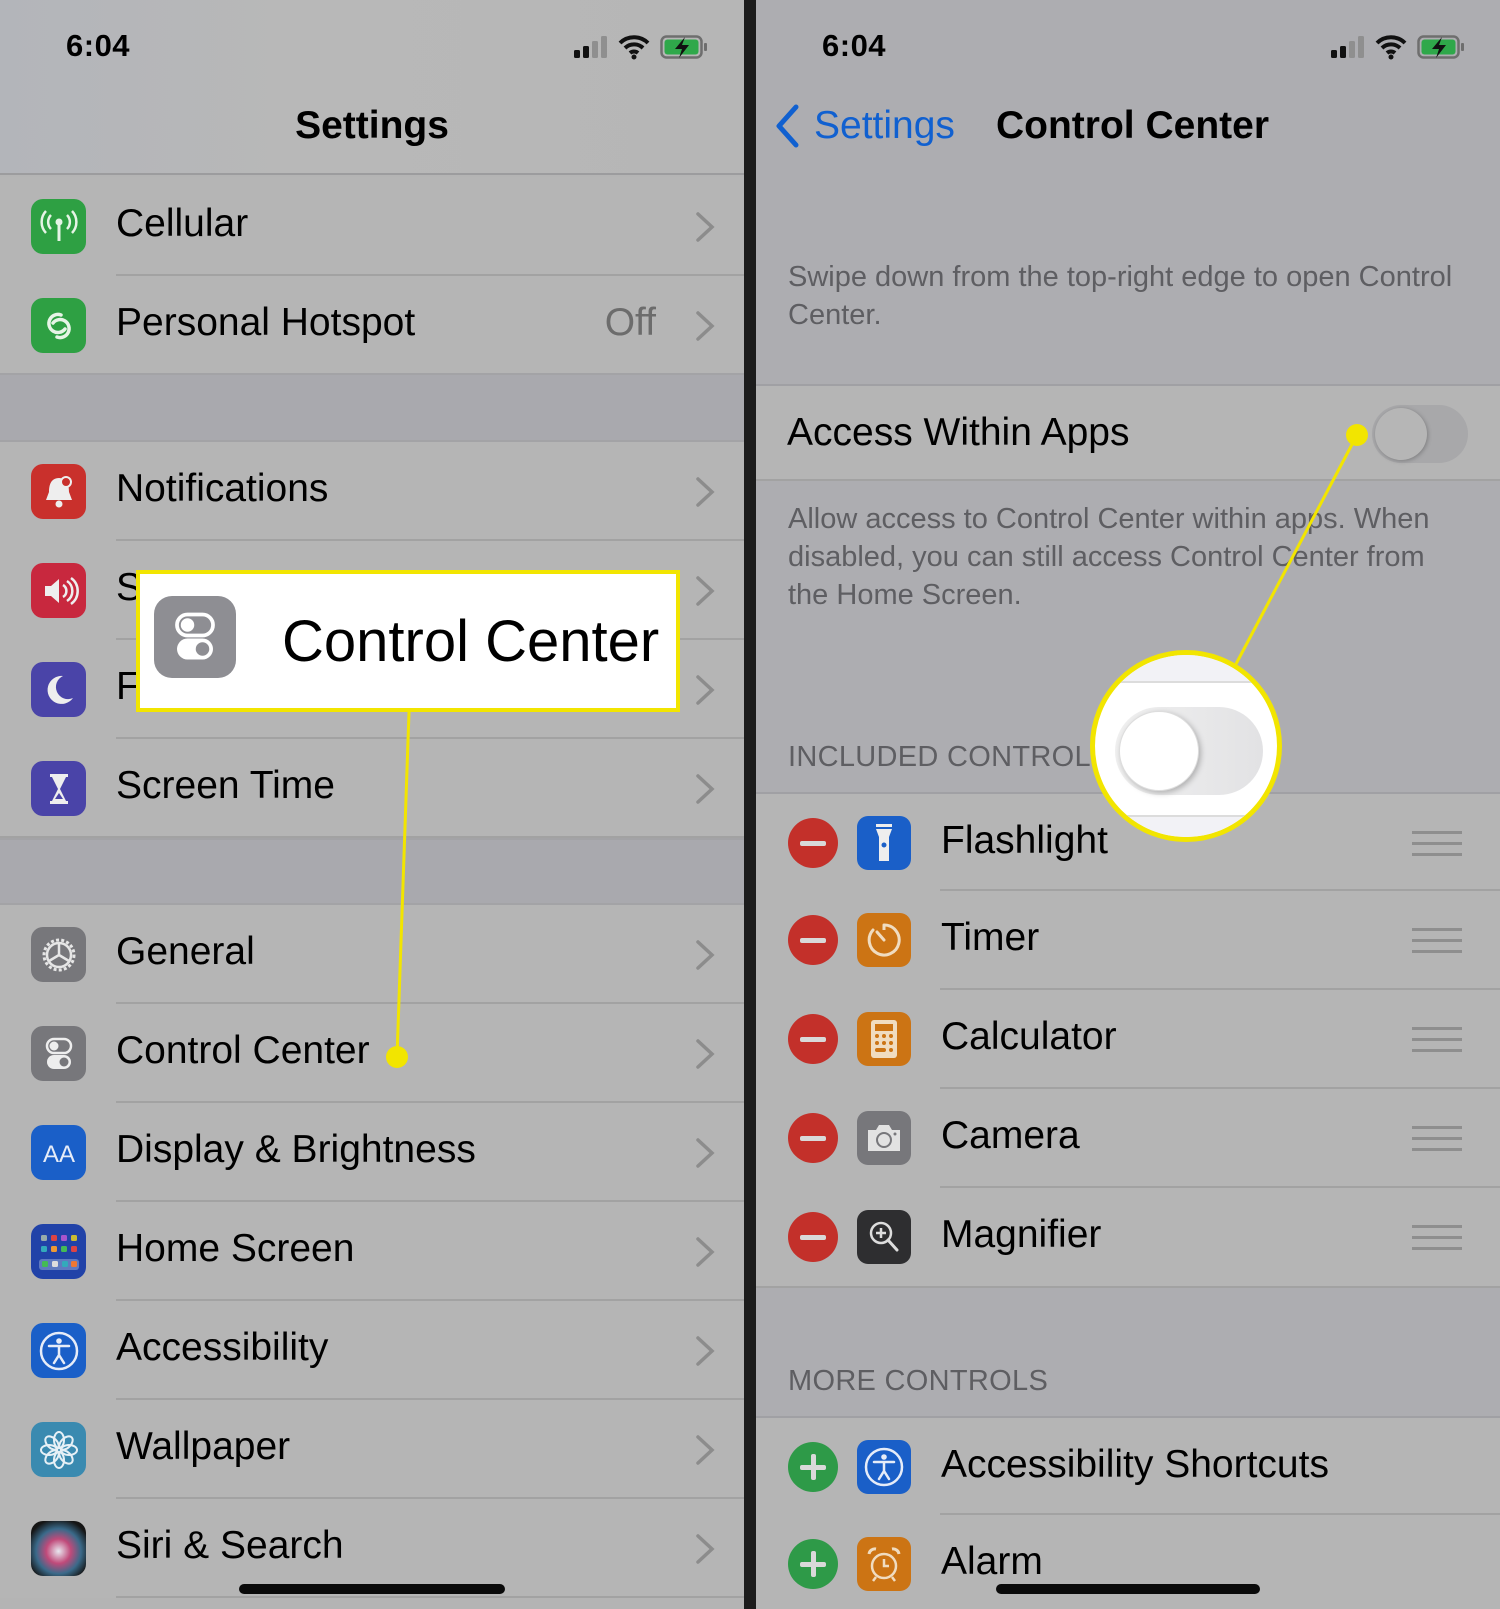 Image resolution: width=1500 pixels, height=1609 pixels. Describe the element at coordinates (884, 1564) in the screenshot. I see `alarm-clock-icon` at that location.